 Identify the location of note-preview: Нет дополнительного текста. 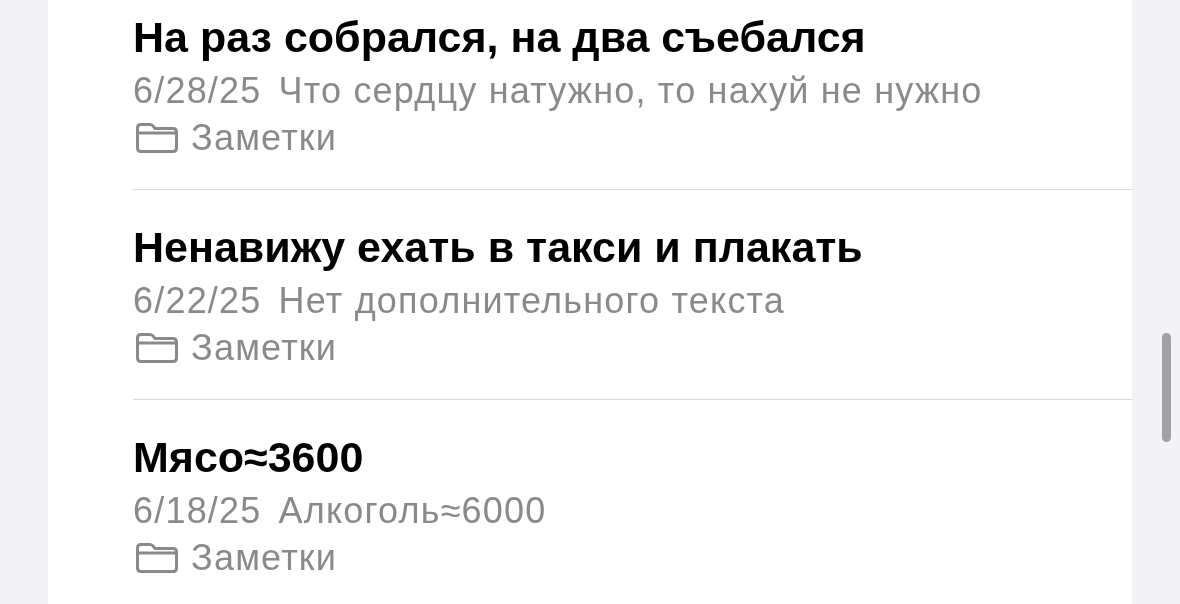
(532, 301).